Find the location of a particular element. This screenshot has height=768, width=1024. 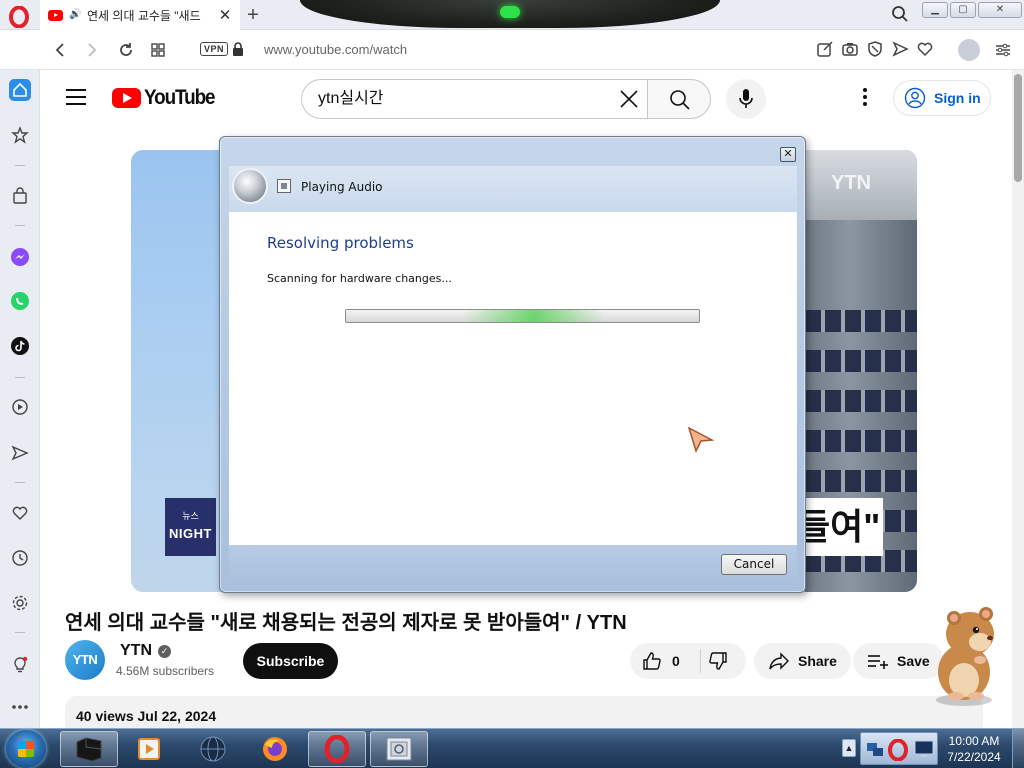

show-desktop-button is located at coordinates (1018, 748).